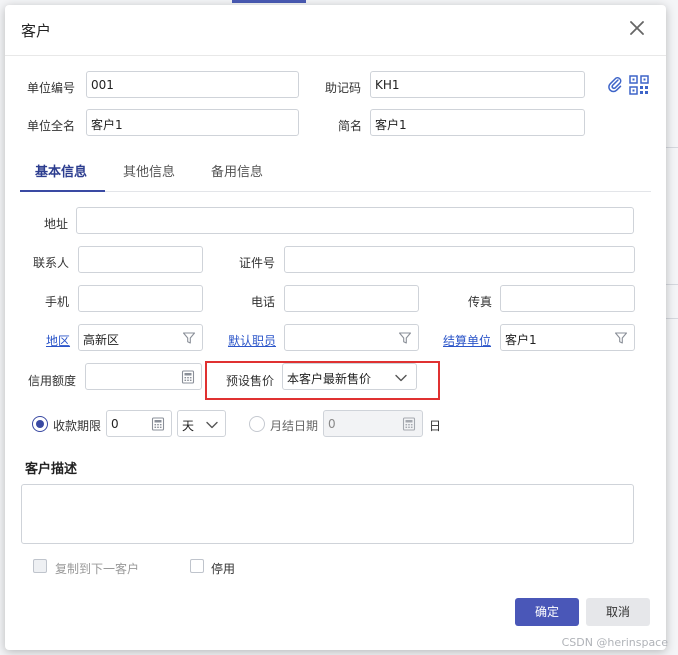 This screenshot has width=678, height=655. I want to click on description-title: 客户描述, so click(51, 469).